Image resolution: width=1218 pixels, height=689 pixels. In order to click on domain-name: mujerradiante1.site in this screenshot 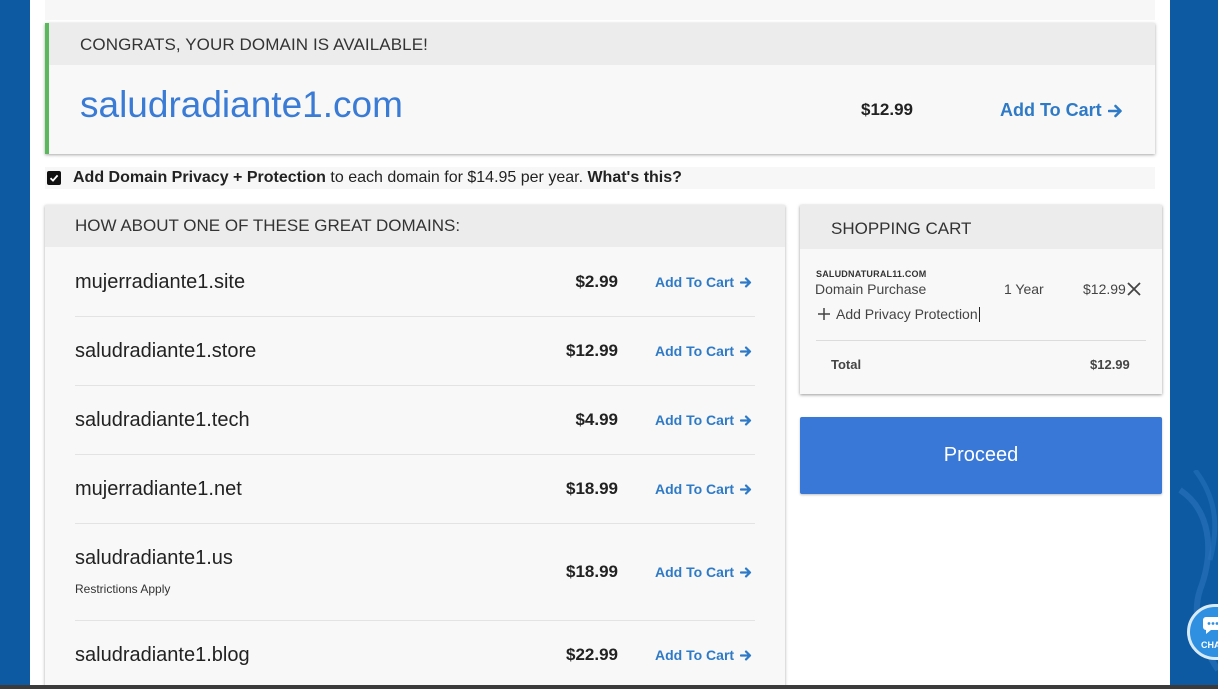, I will do `click(160, 282)`.